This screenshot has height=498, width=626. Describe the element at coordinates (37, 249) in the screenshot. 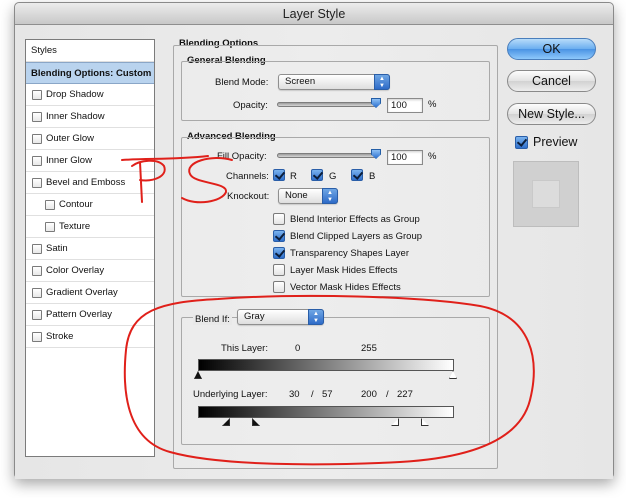

I see `satin-checkbox` at that location.